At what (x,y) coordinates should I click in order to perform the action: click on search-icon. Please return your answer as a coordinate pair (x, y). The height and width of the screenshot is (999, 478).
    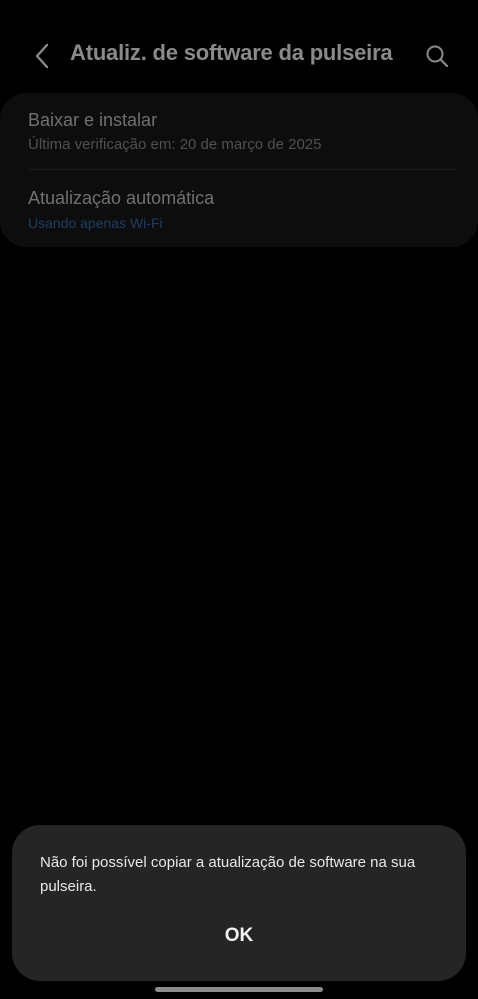
    Looking at the image, I should click on (437, 56).